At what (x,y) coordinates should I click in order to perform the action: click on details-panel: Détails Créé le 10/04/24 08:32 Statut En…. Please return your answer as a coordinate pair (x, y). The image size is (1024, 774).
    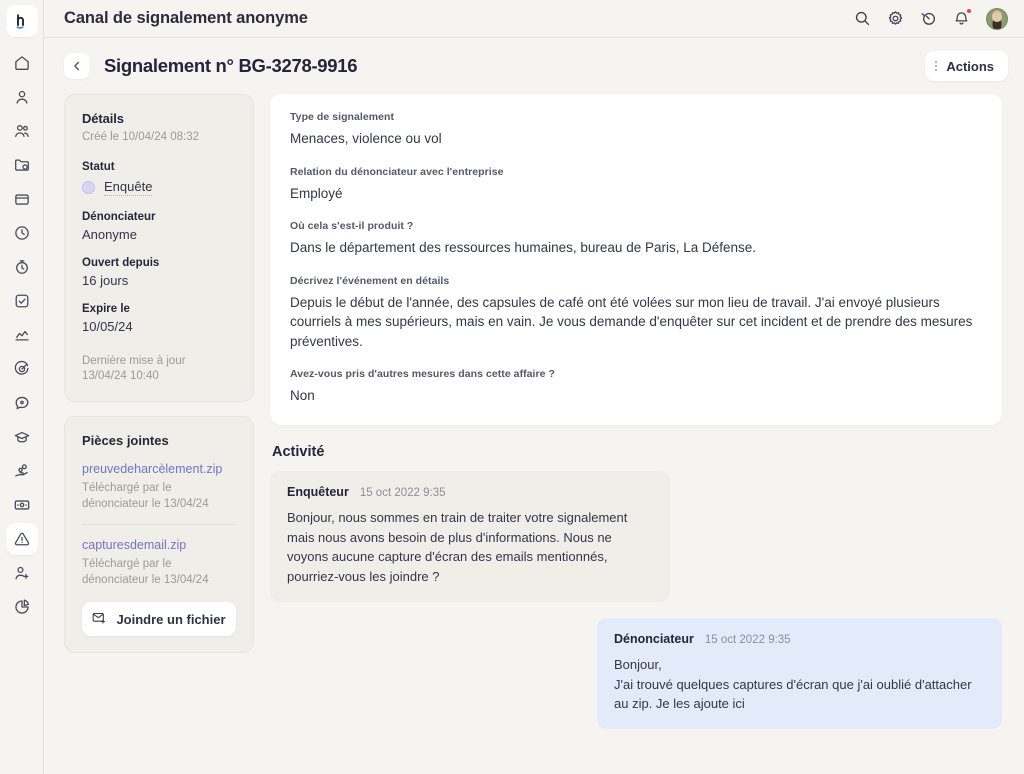
    Looking at the image, I should click on (159, 248).